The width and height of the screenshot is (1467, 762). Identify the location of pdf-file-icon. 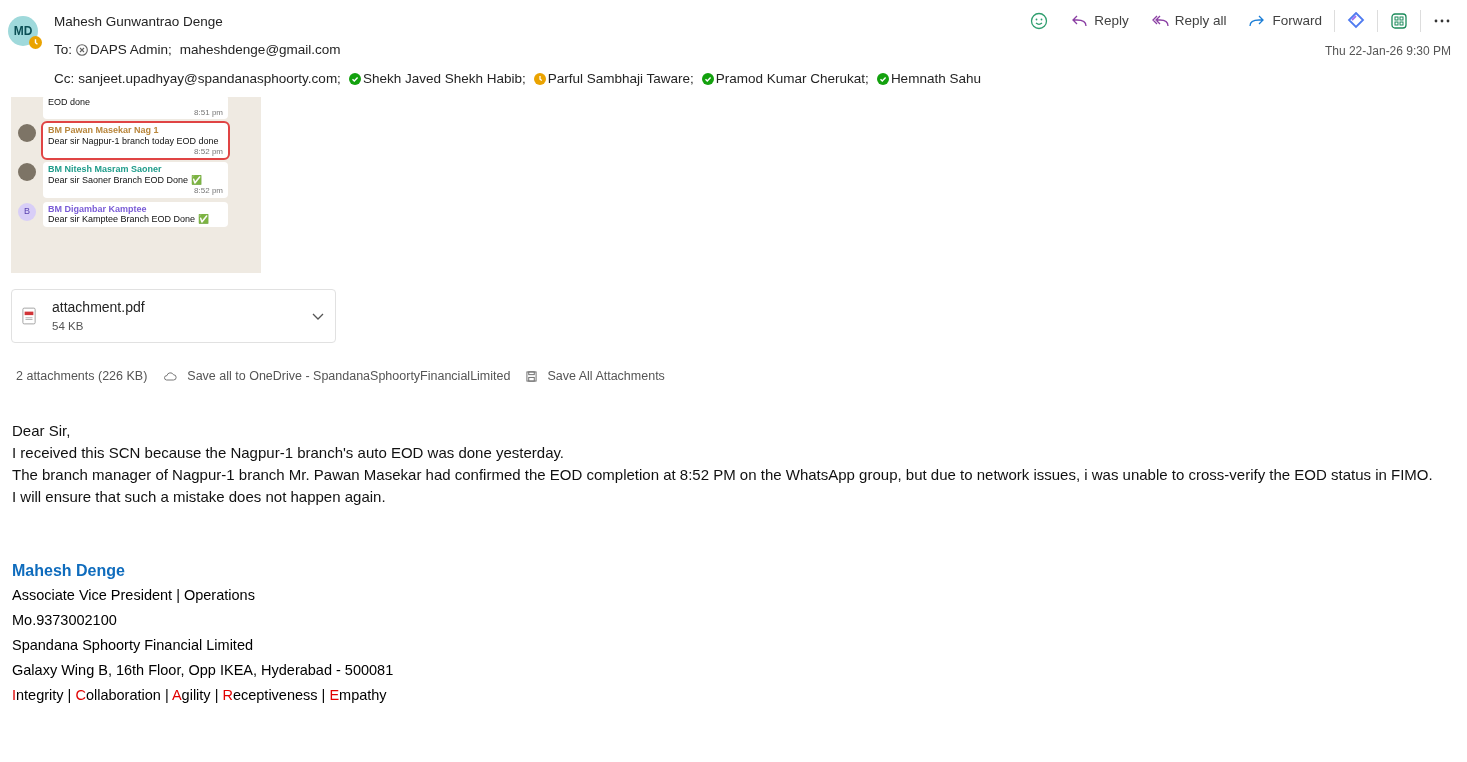
(29, 315).